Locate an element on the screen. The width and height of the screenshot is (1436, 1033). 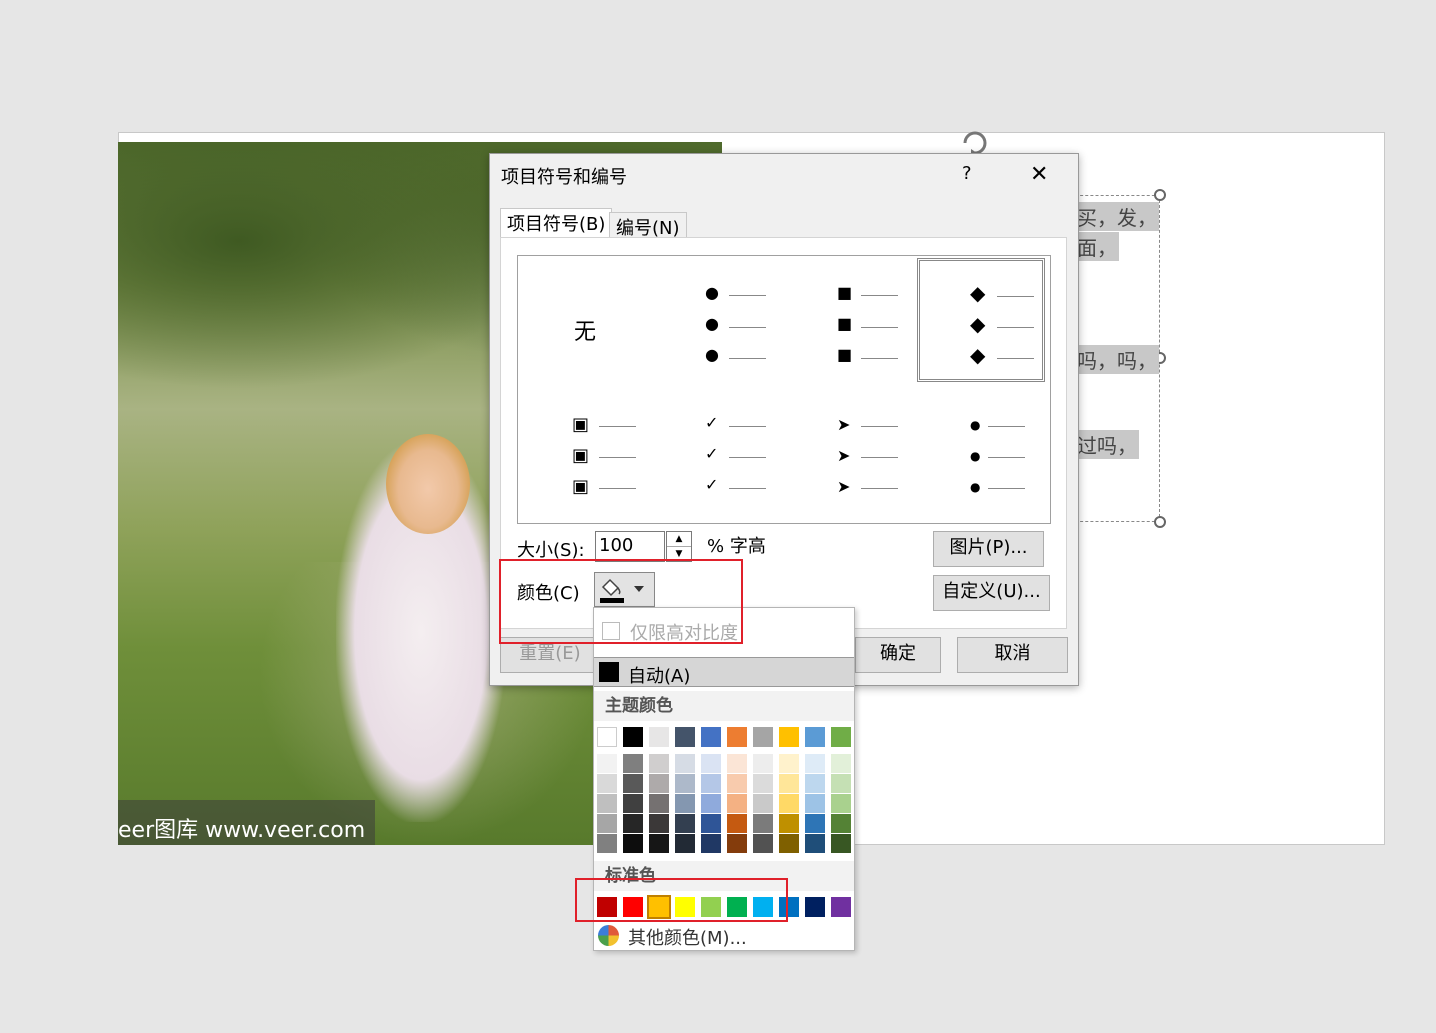
bullet-style-none: 无 is located at coordinates (586, 322).